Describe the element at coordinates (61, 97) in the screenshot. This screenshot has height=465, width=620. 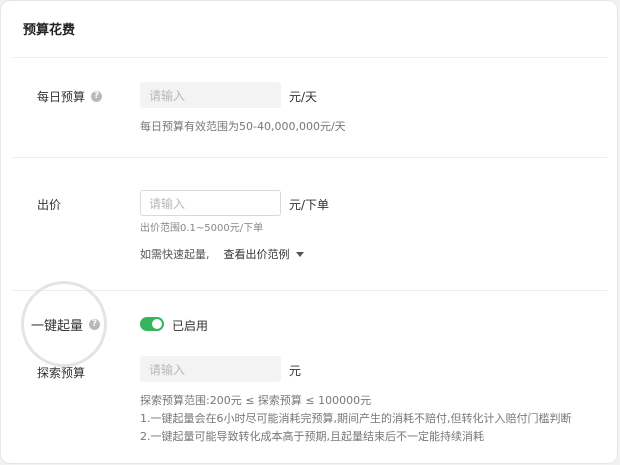
I see `daily-budget-label-text: 每日预算` at that location.